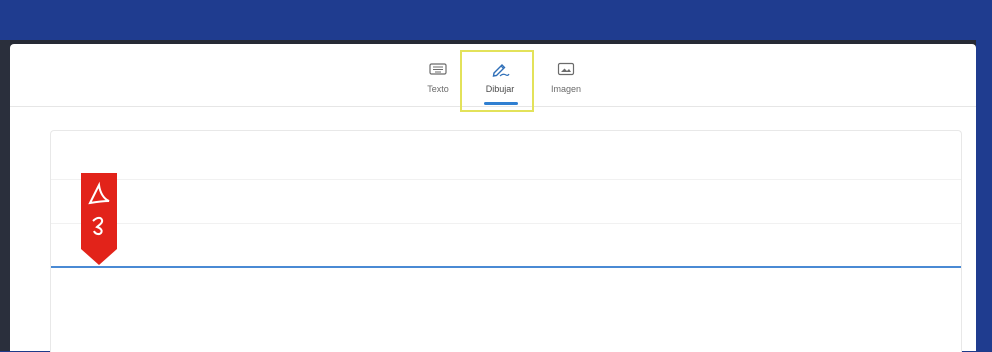 The height and width of the screenshot is (352, 992). I want to click on backdrop-left-edge, so click(5, 195).